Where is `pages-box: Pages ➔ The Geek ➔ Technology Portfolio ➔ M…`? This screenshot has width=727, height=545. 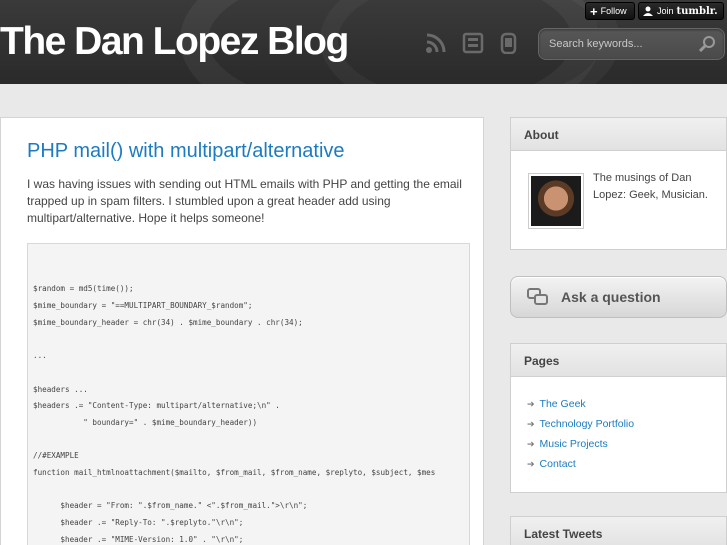
pages-box: Pages ➔ The Geek ➔ Technology Portfolio ➔ M… is located at coordinates (618, 418).